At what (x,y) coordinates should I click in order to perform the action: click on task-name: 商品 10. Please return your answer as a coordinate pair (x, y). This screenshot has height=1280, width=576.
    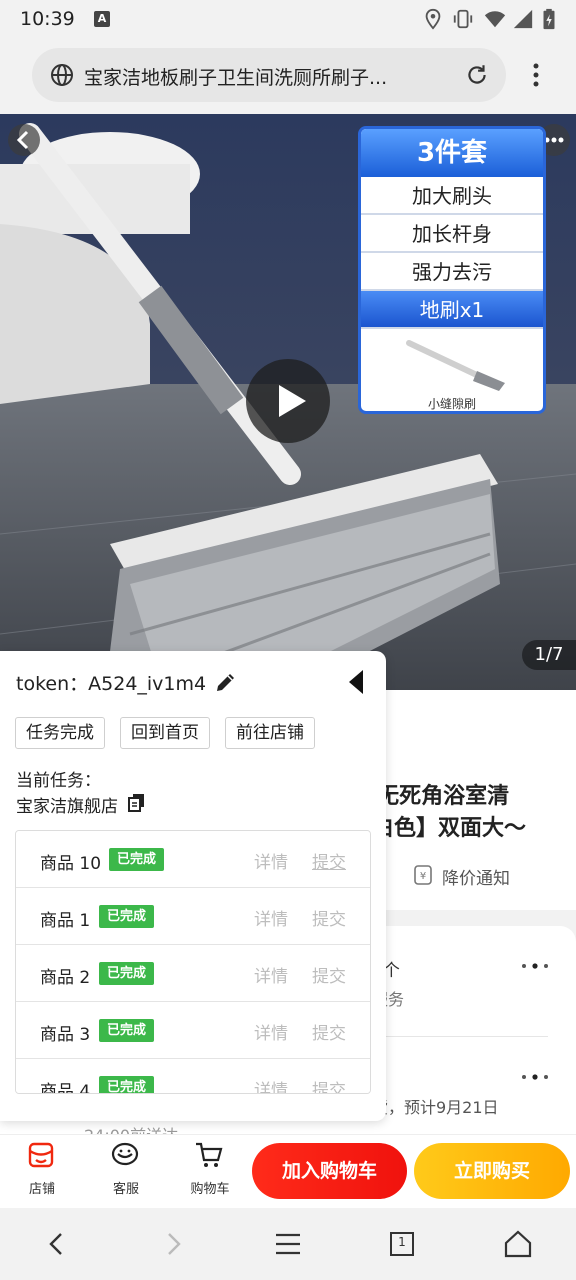
    Looking at the image, I should click on (71, 864).